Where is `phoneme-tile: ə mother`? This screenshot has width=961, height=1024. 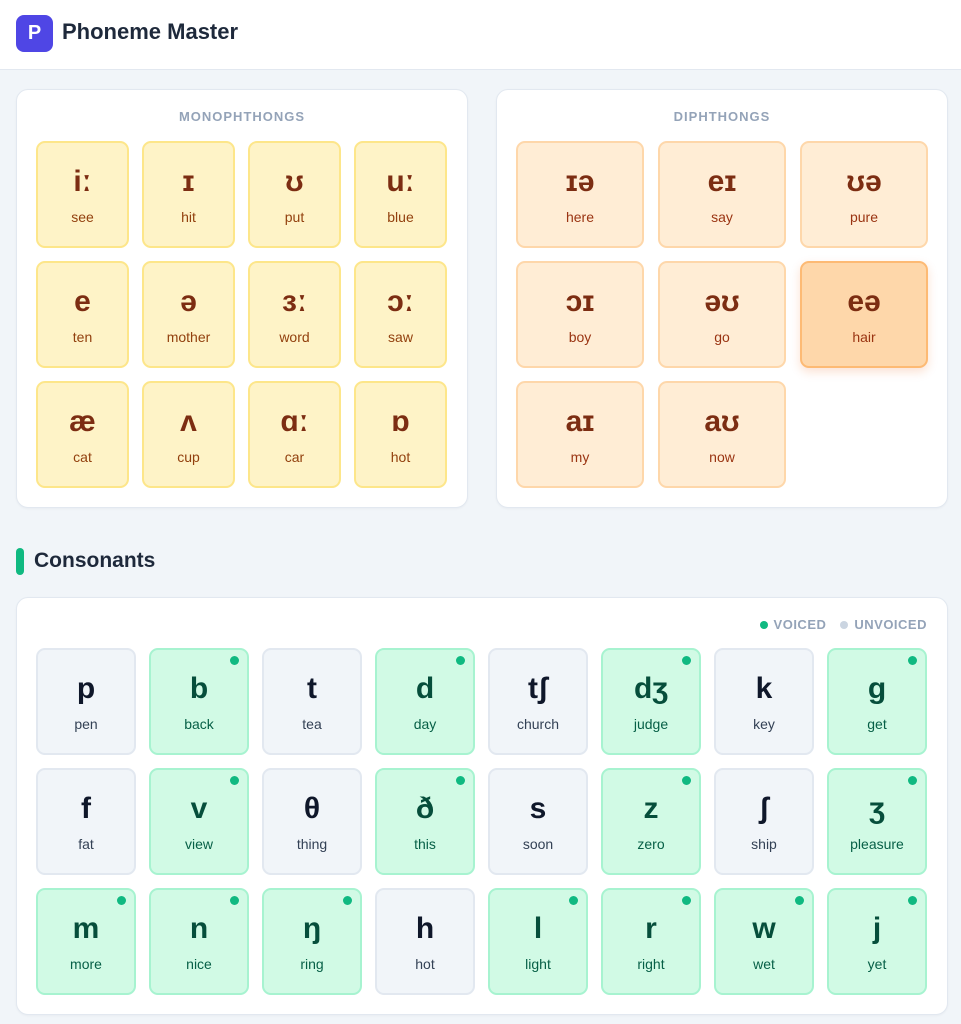 phoneme-tile: ə mother is located at coordinates (188, 314).